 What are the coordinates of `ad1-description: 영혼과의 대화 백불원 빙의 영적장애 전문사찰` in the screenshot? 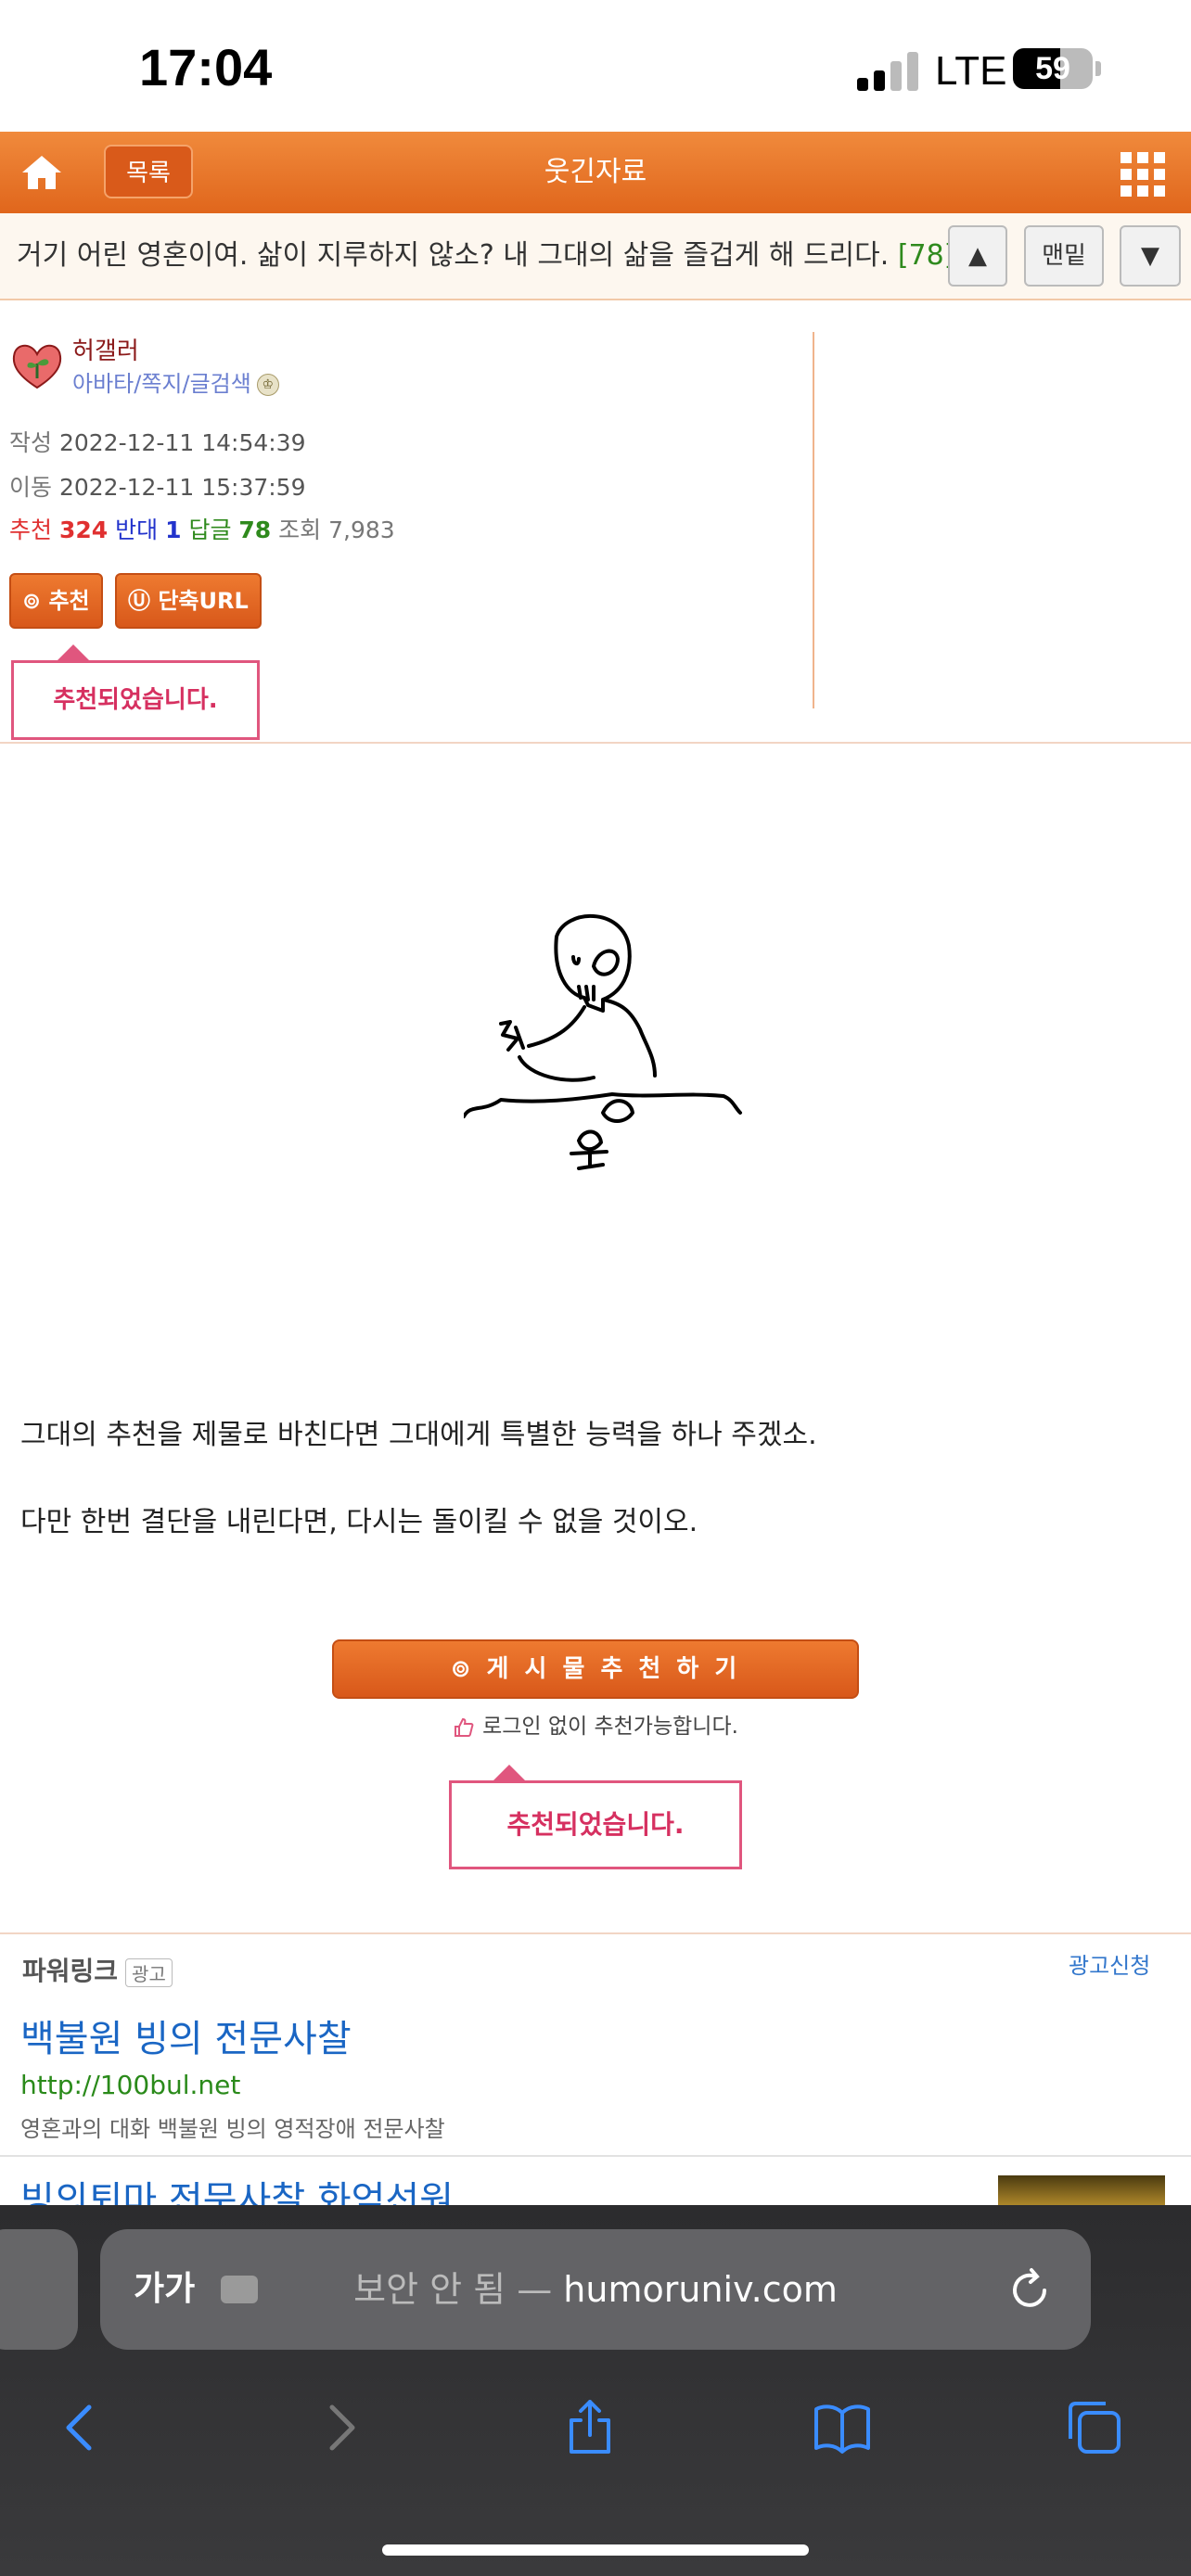 It's located at (232, 2129).